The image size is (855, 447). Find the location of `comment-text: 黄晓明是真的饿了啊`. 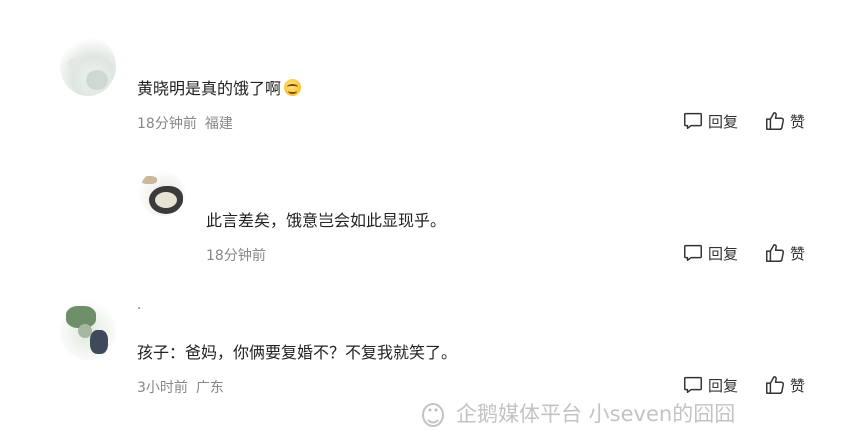

comment-text: 黄晓明是真的饿了啊 is located at coordinates (219, 87).